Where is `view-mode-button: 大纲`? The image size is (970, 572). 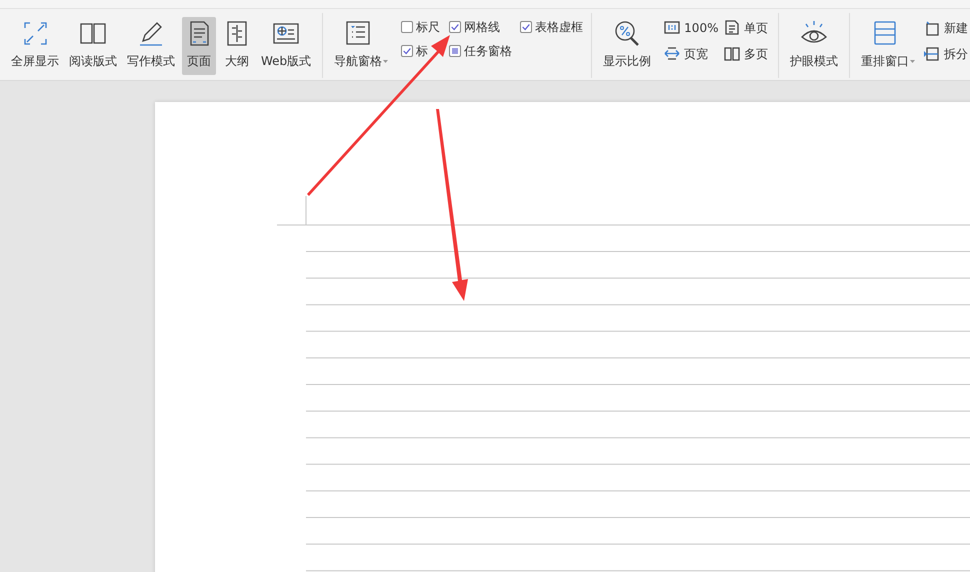 view-mode-button: 大纲 is located at coordinates (237, 46).